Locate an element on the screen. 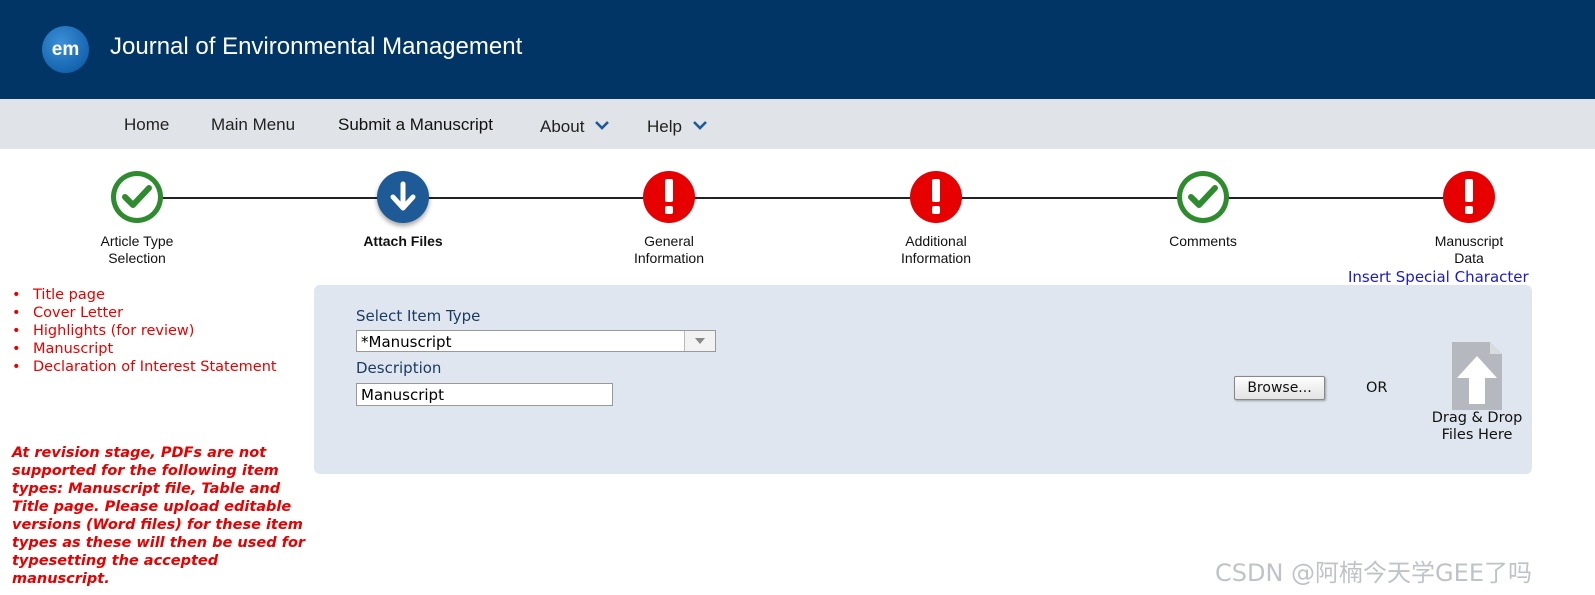 The width and height of the screenshot is (1595, 595). step-label-line1: Attach Files is located at coordinates (403, 241).